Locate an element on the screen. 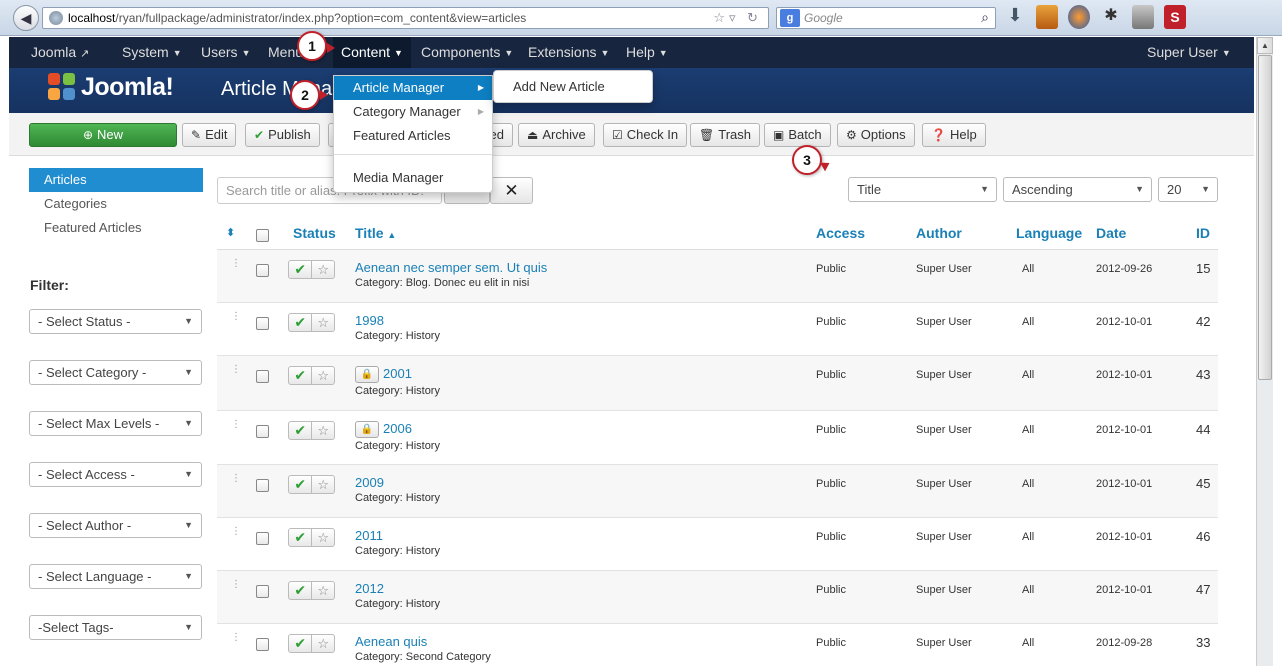 The height and width of the screenshot is (666, 1282). menu-item-featured-articles: Featured Articles is located at coordinates (413, 136).